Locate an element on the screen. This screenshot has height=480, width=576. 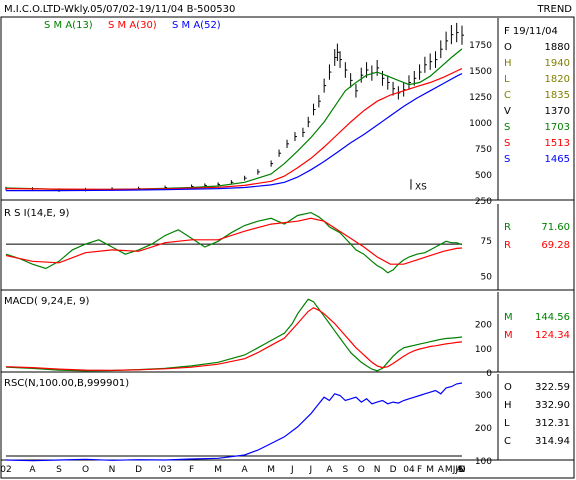
info-value: 1835 is located at coordinates (557, 95).